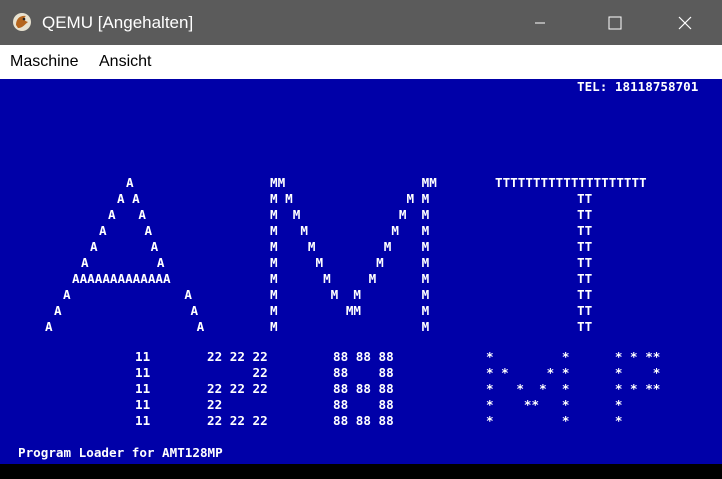 Image resolution: width=722 pixels, height=479 pixels. What do you see at coordinates (44, 62) in the screenshot?
I see `menu-maschine: Maschine` at bounding box center [44, 62].